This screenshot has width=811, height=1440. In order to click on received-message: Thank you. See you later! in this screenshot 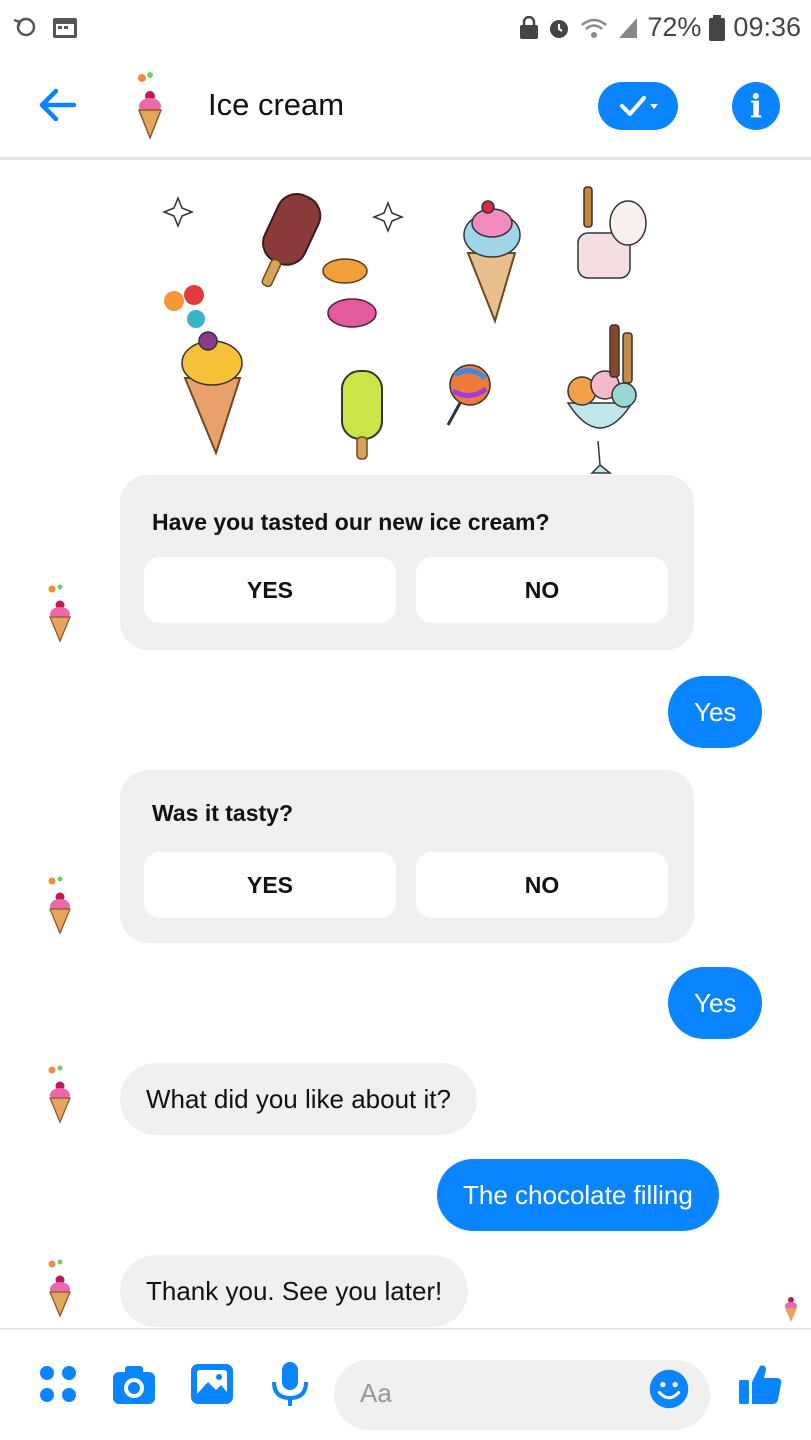, I will do `click(294, 1291)`.